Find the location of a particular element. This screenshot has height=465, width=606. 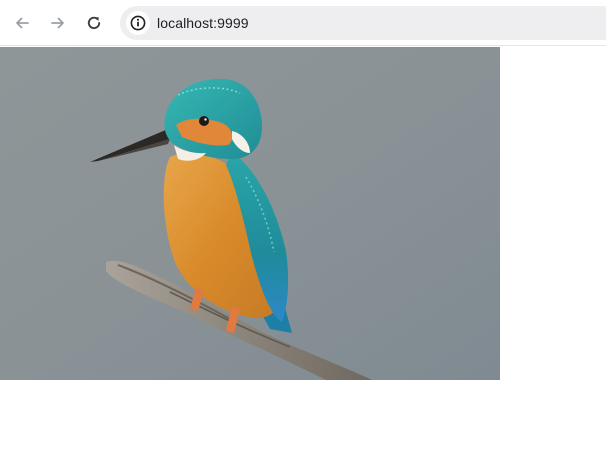

arrow-right-icon is located at coordinates (57, 23).